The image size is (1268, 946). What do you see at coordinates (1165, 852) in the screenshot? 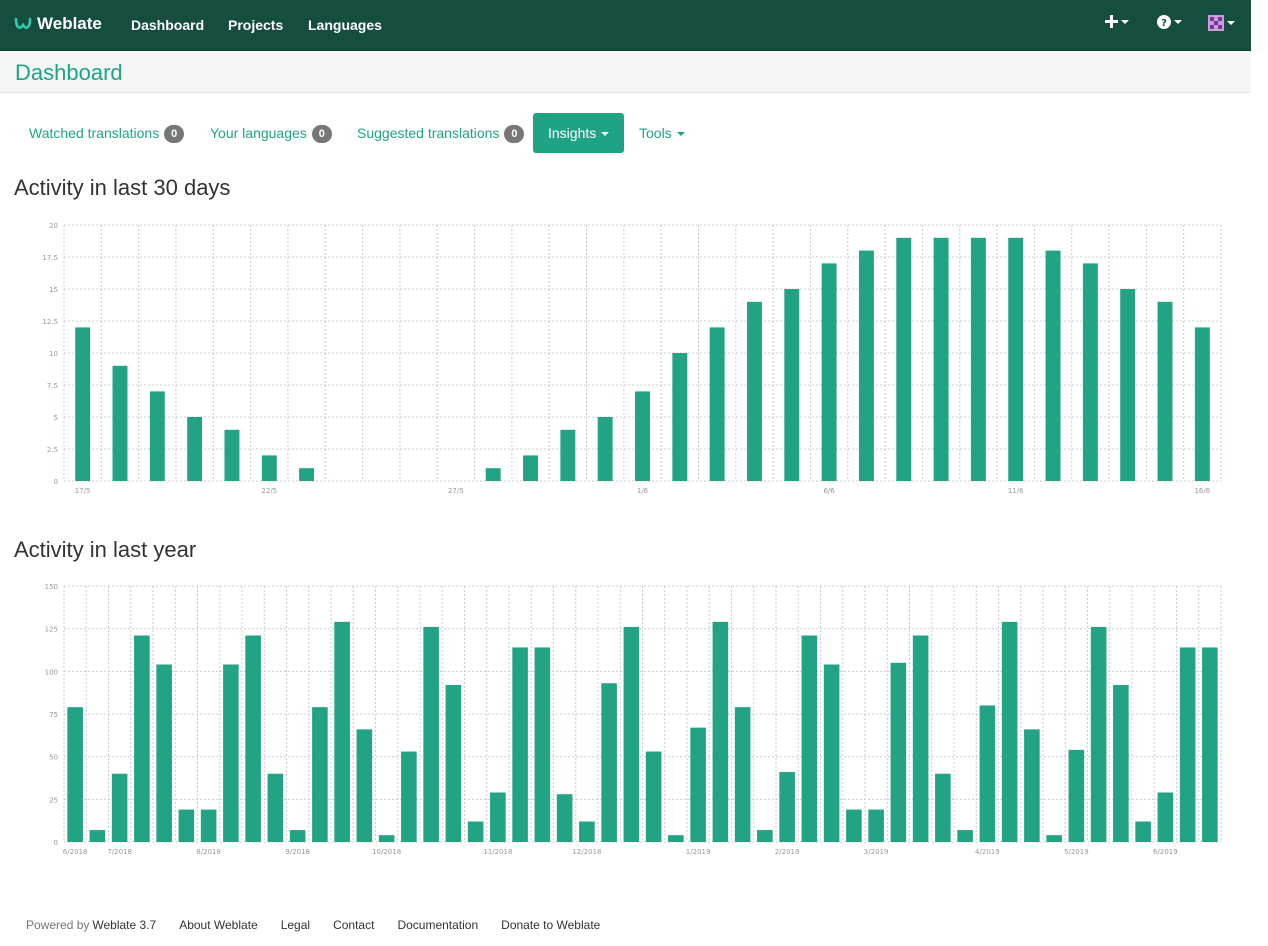
I see `x-tick-label: 6/2019` at bounding box center [1165, 852].